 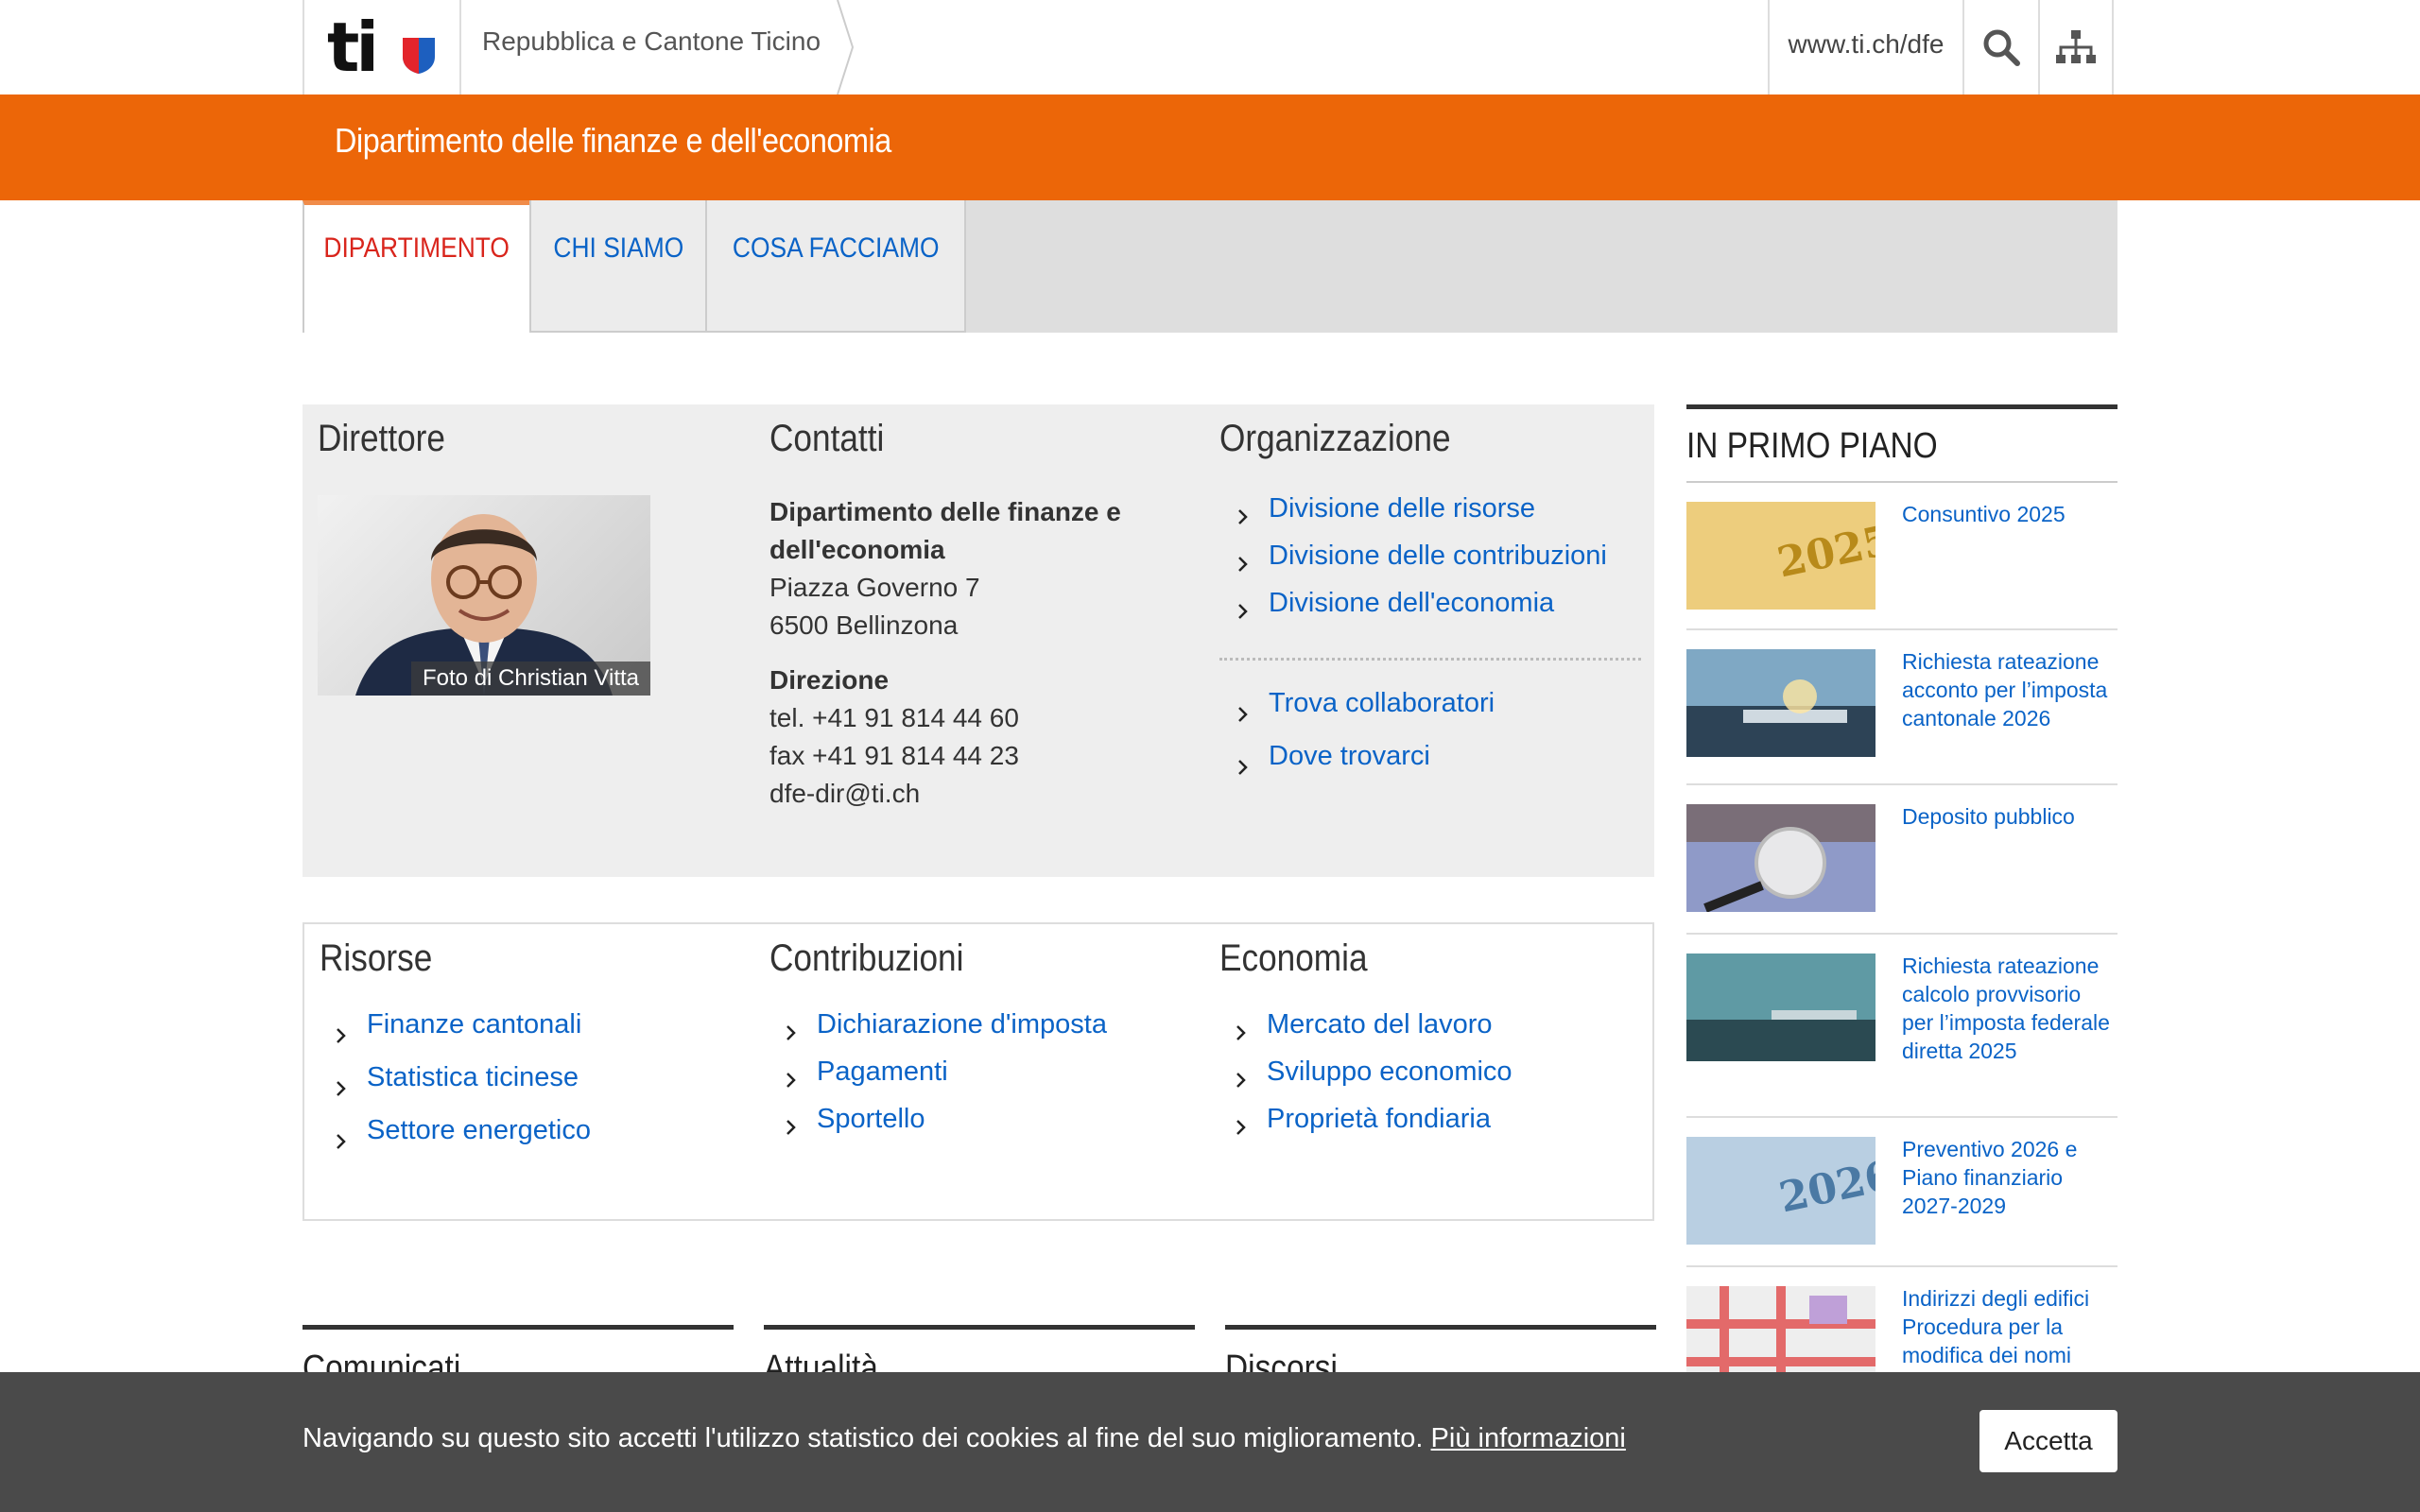 I want to click on category-link: Statistica ticinese, so click(x=455, y=1088).